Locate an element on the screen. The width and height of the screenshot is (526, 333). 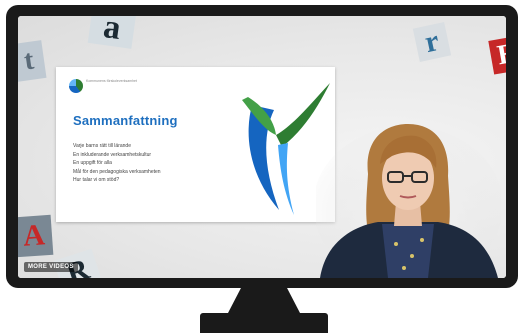
letter-tile-A-glyph: A is located at coordinates (33, 235).